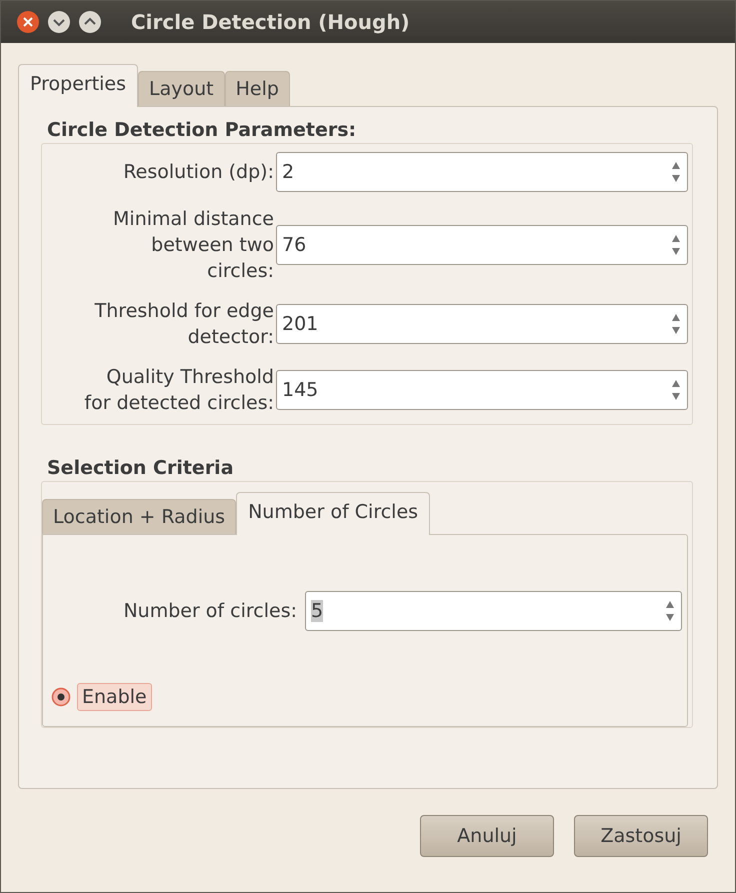 The width and height of the screenshot is (736, 893). I want to click on group-title: Circle Detection Parameters:, so click(202, 130).